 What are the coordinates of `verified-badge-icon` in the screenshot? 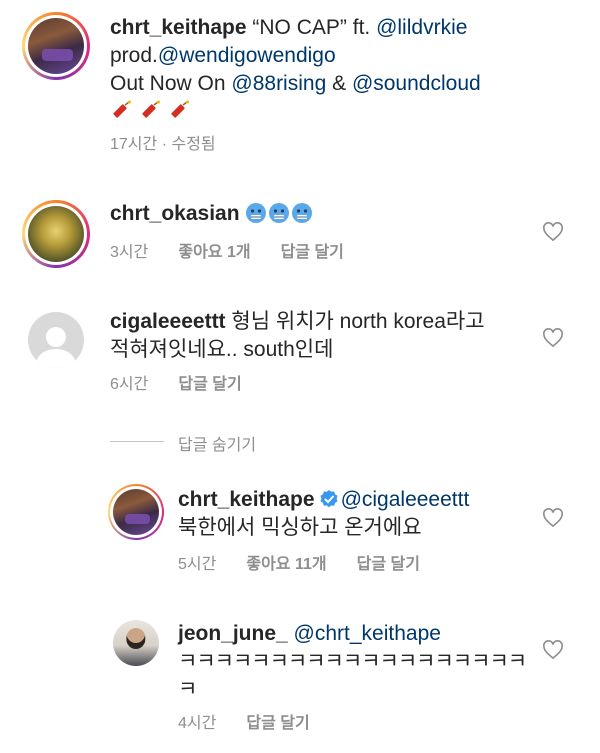 It's located at (329, 499).